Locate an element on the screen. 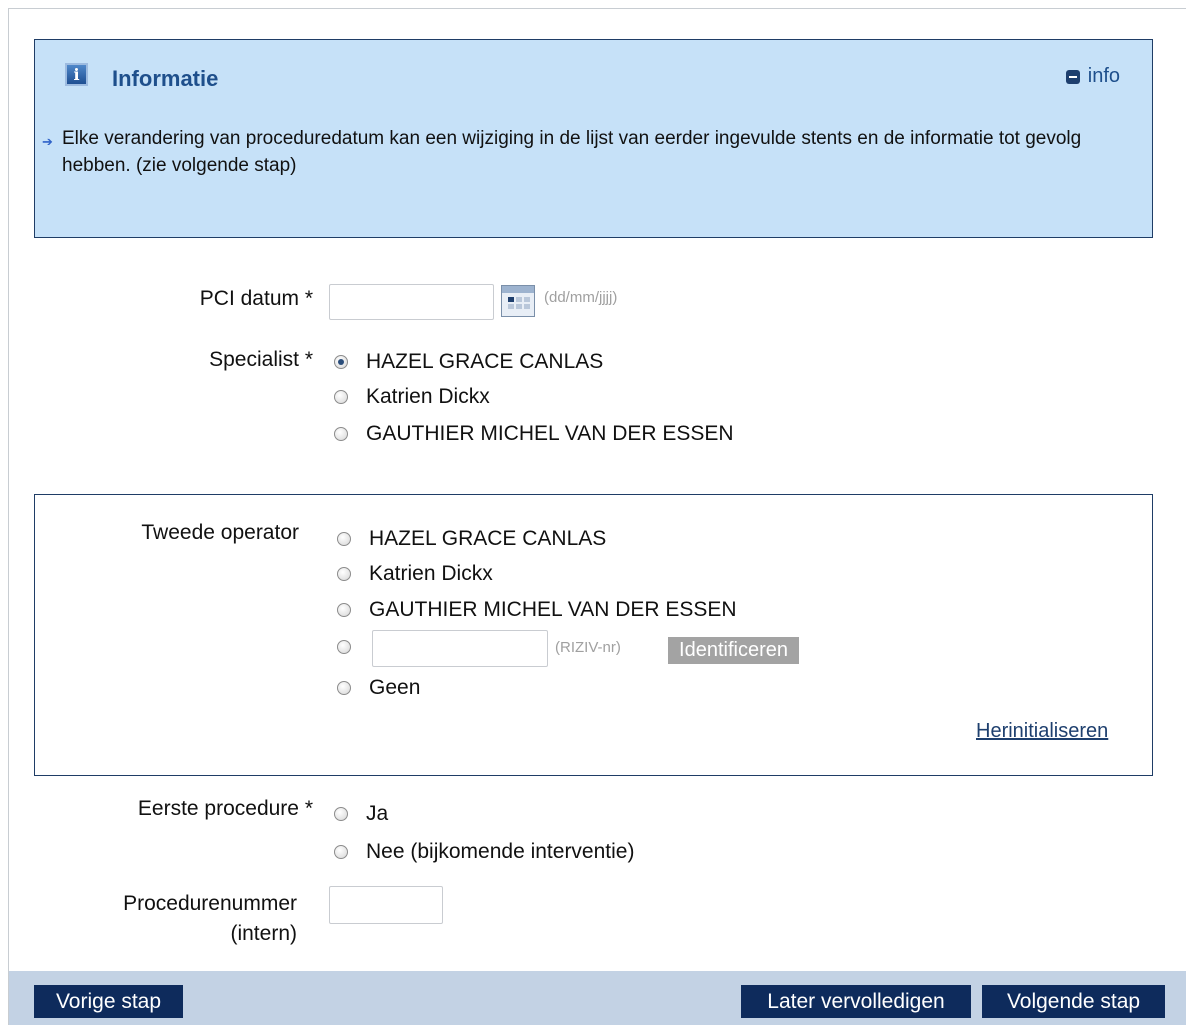  info-title: Informatie is located at coordinates (165, 78).